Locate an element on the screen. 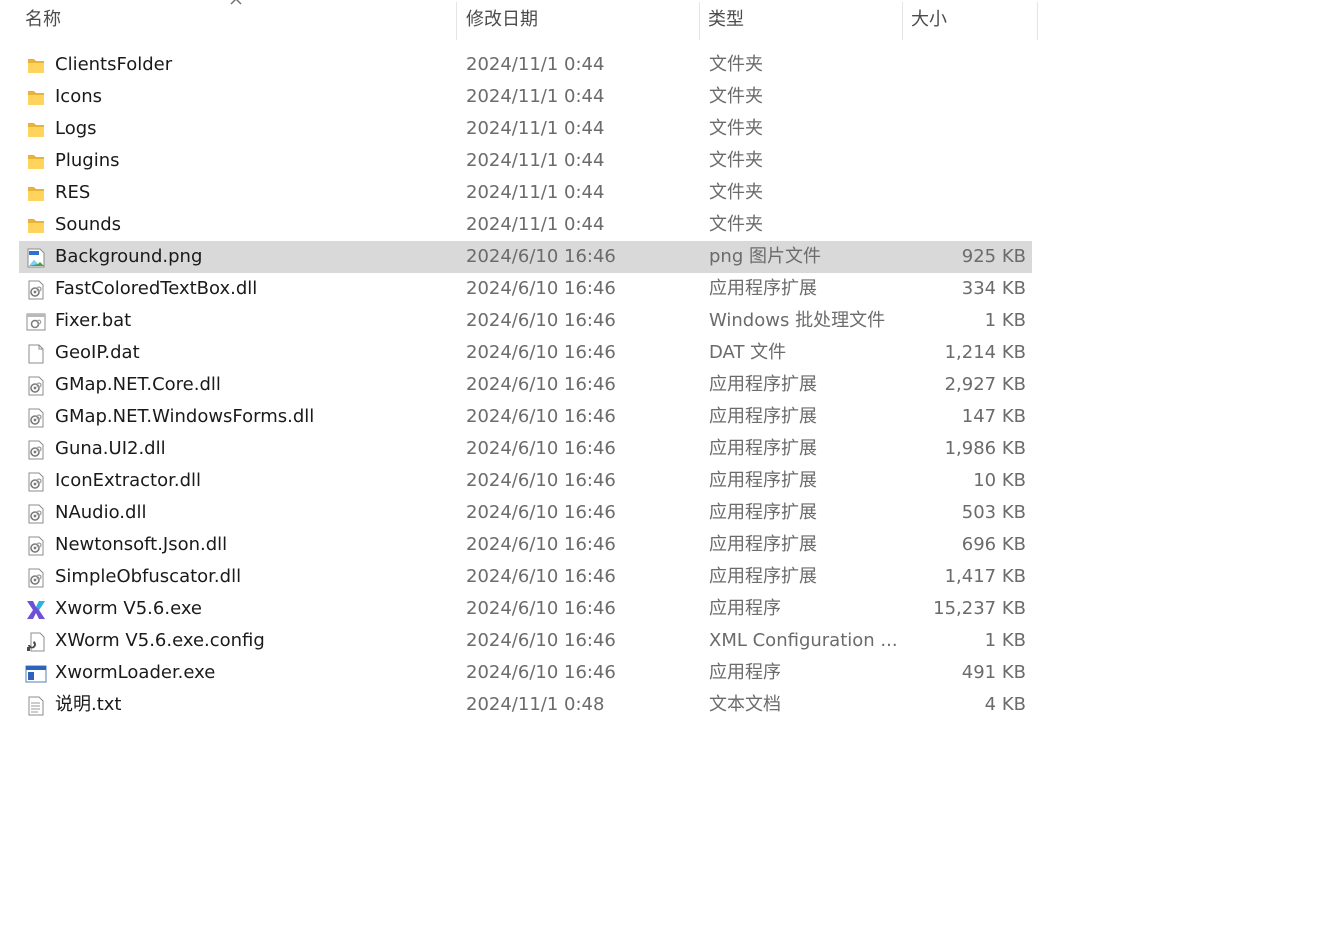 This screenshot has width=1338, height=933. file-type: DAT 文件 is located at coordinates (748, 352).